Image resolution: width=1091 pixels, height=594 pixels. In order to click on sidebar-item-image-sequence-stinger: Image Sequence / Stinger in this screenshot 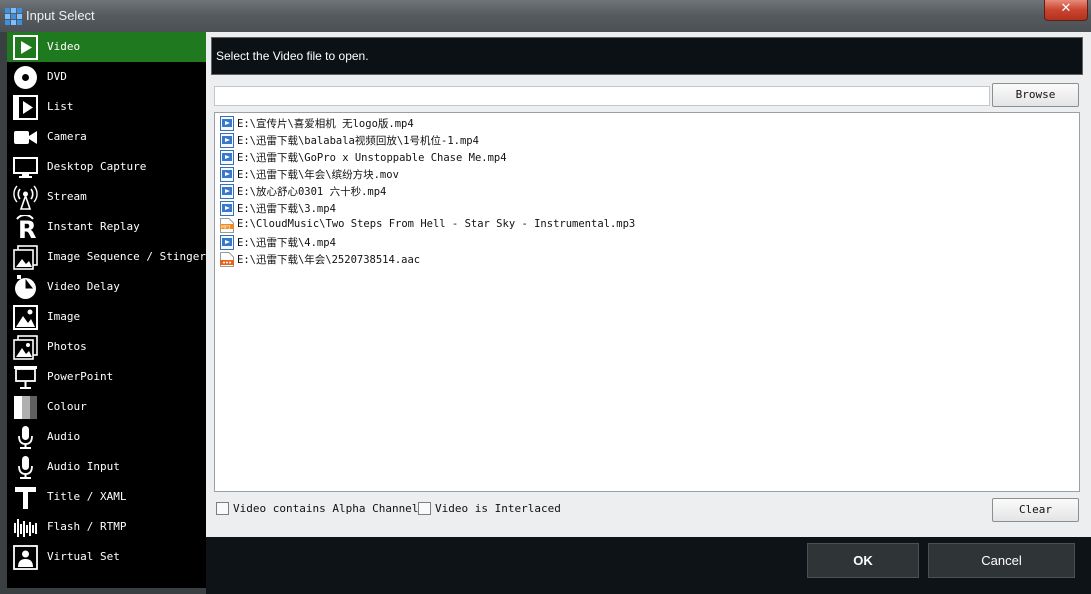, I will do `click(106, 257)`.